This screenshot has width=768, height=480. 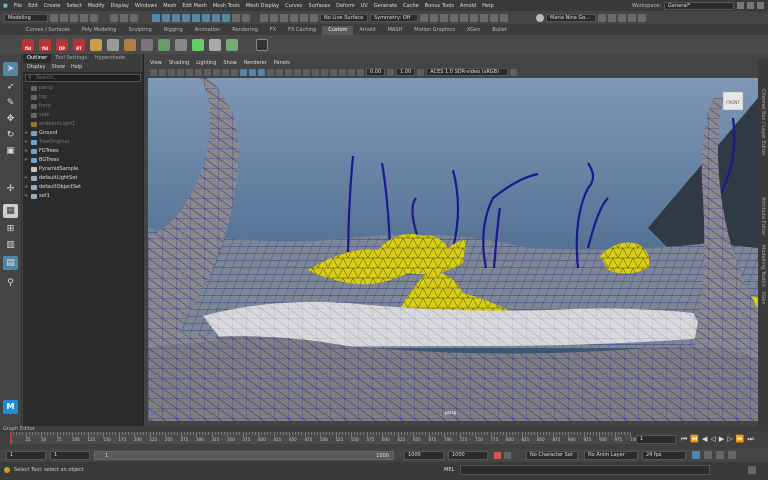 I want to click on shelf-rt-icon: RT, so click(x=79, y=44).